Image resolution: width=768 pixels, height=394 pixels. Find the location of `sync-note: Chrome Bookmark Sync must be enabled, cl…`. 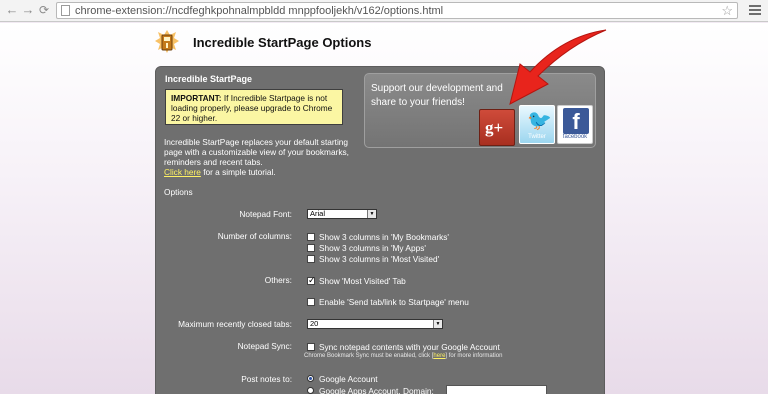

sync-note: Chrome Bookmark Sync must be enabled, cl… is located at coordinates (403, 356).